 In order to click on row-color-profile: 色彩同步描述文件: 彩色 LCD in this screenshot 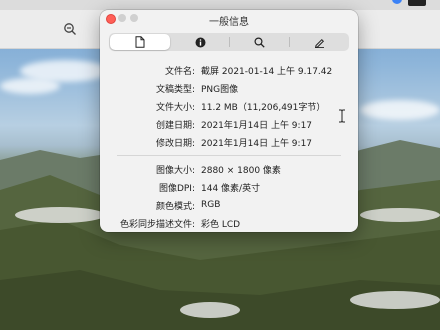, I will do `click(229, 223)`.